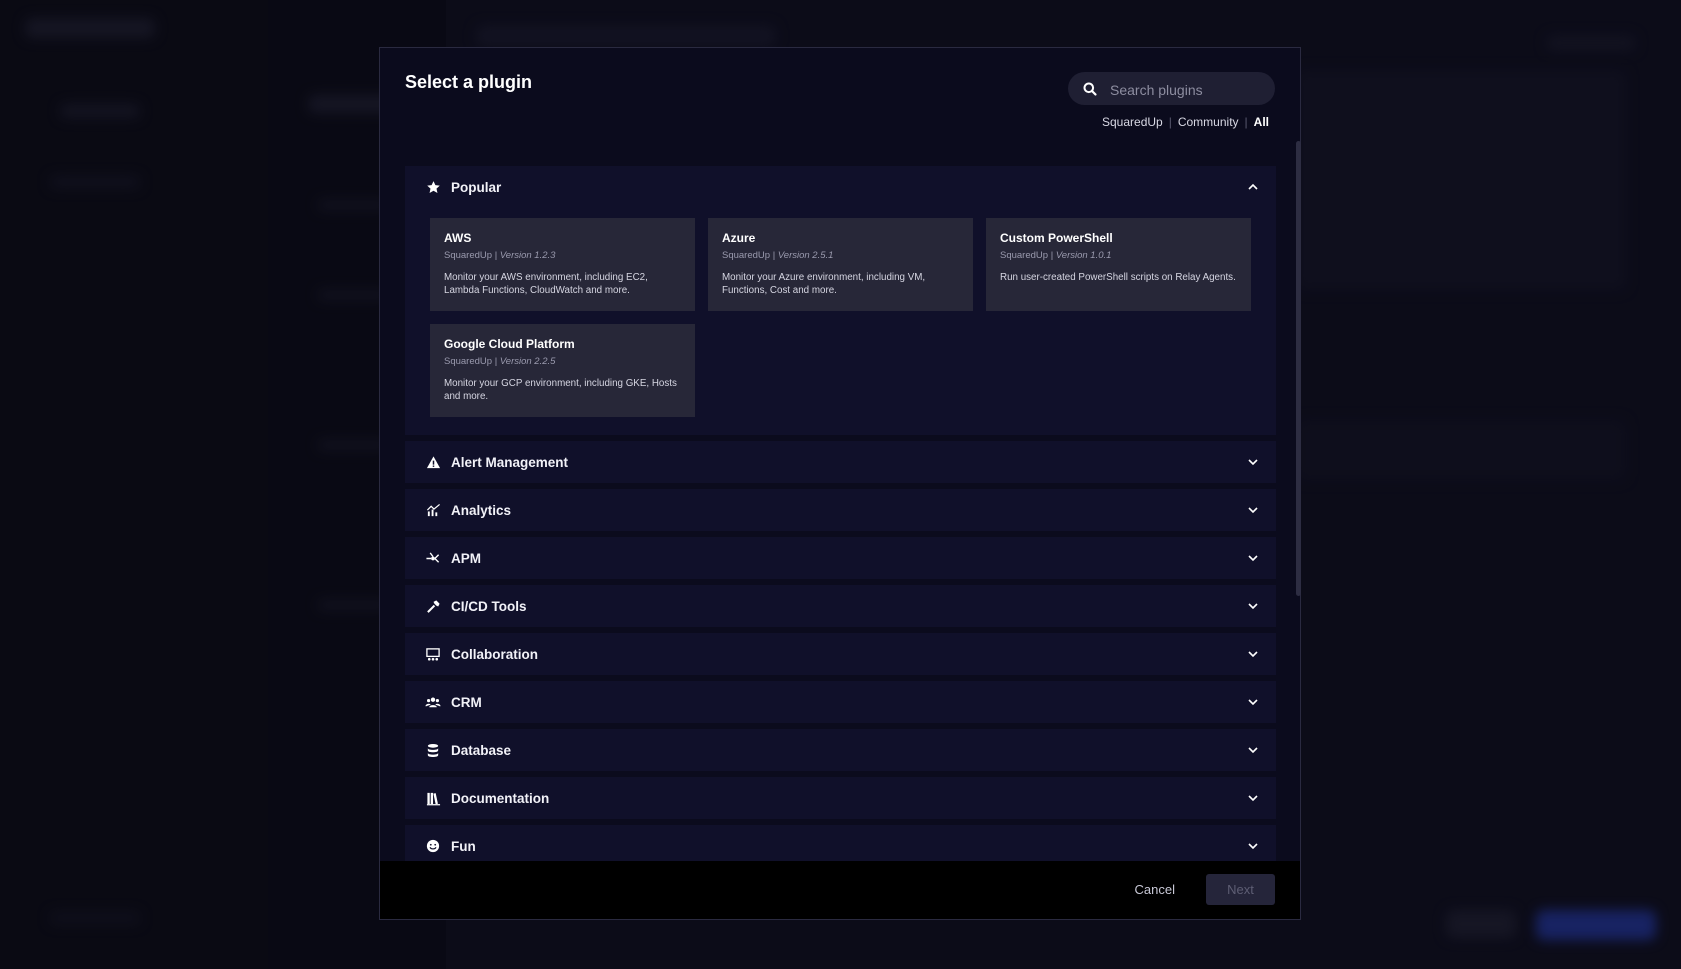 This screenshot has width=1681, height=969. What do you see at coordinates (433, 462) in the screenshot?
I see `warning-icon` at bounding box center [433, 462].